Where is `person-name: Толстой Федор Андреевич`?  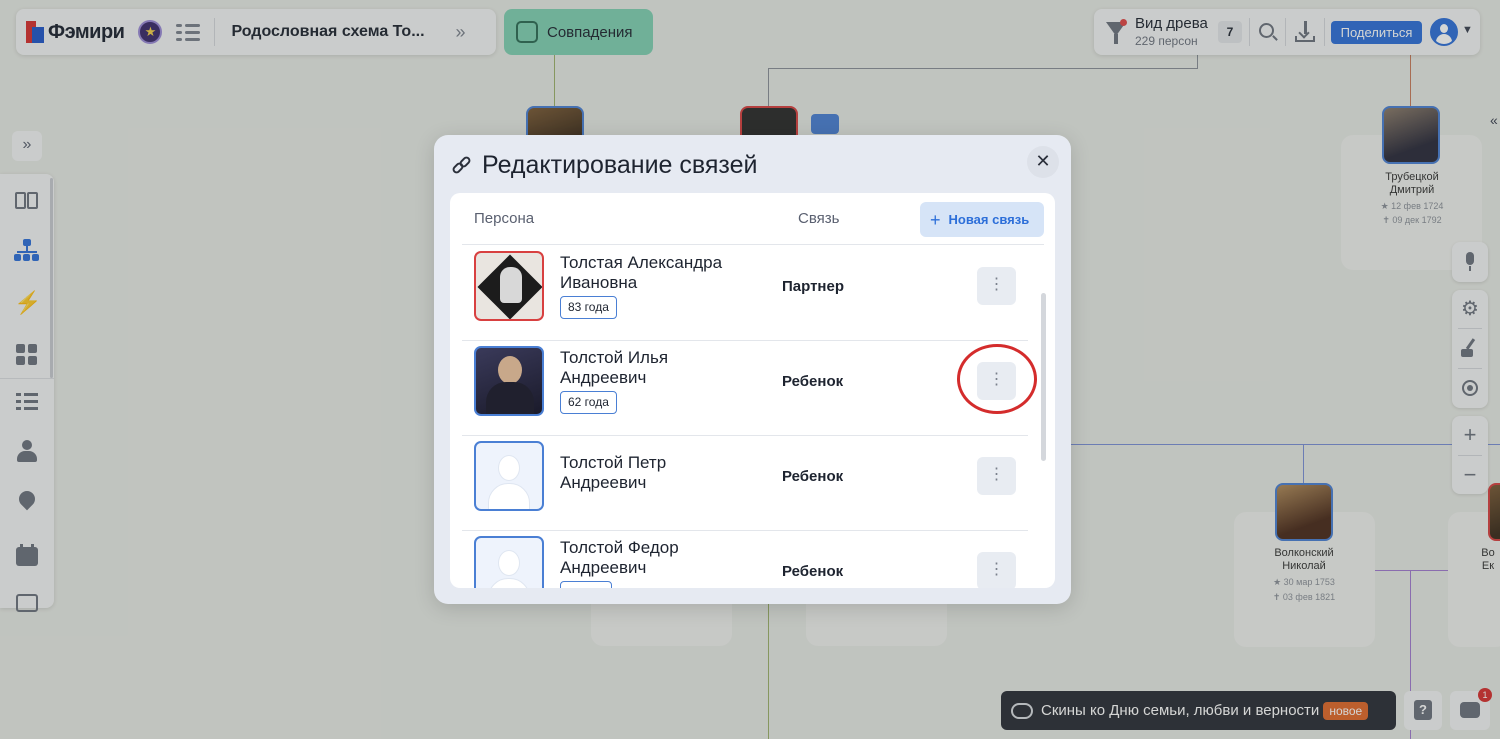
person-name: Толстой Федор Андреевич is located at coordinates (655, 558).